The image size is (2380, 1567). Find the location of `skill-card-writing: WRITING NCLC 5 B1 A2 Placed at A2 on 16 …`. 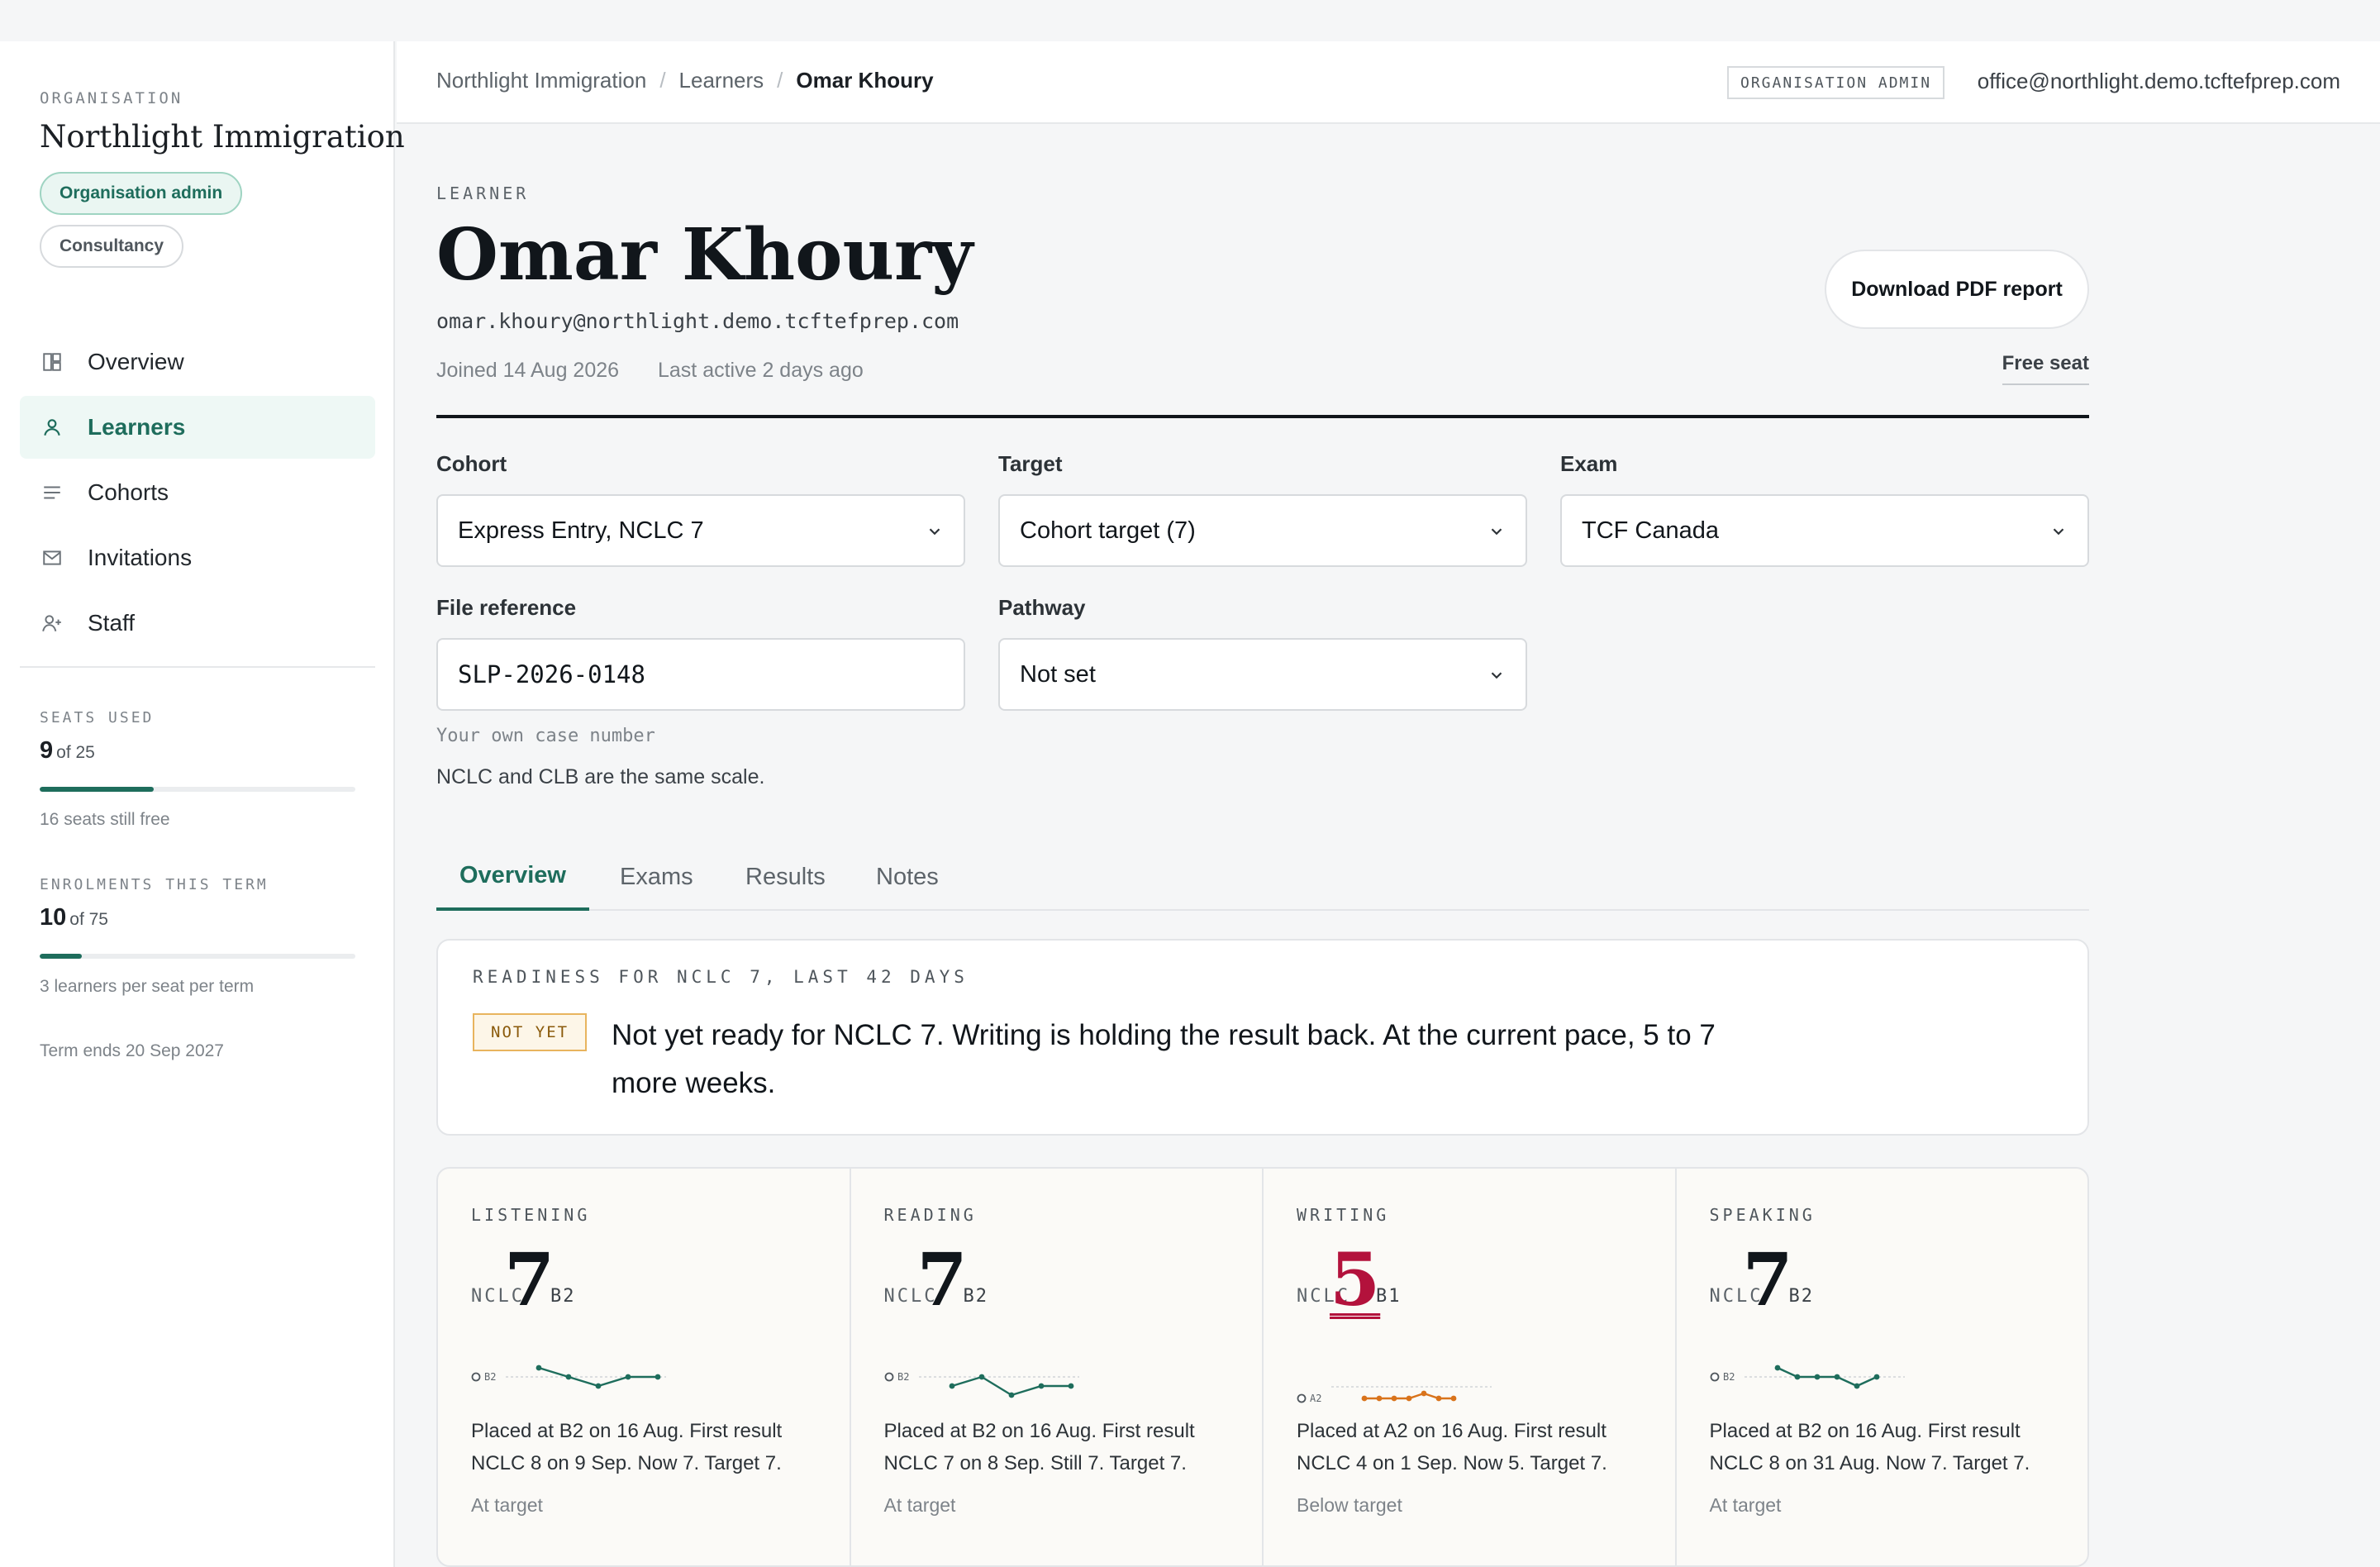

skill-card-writing: WRITING NCLC 5 B1 A2 Placed at A2 on 16 … is located at coordinates (1470, 1367).